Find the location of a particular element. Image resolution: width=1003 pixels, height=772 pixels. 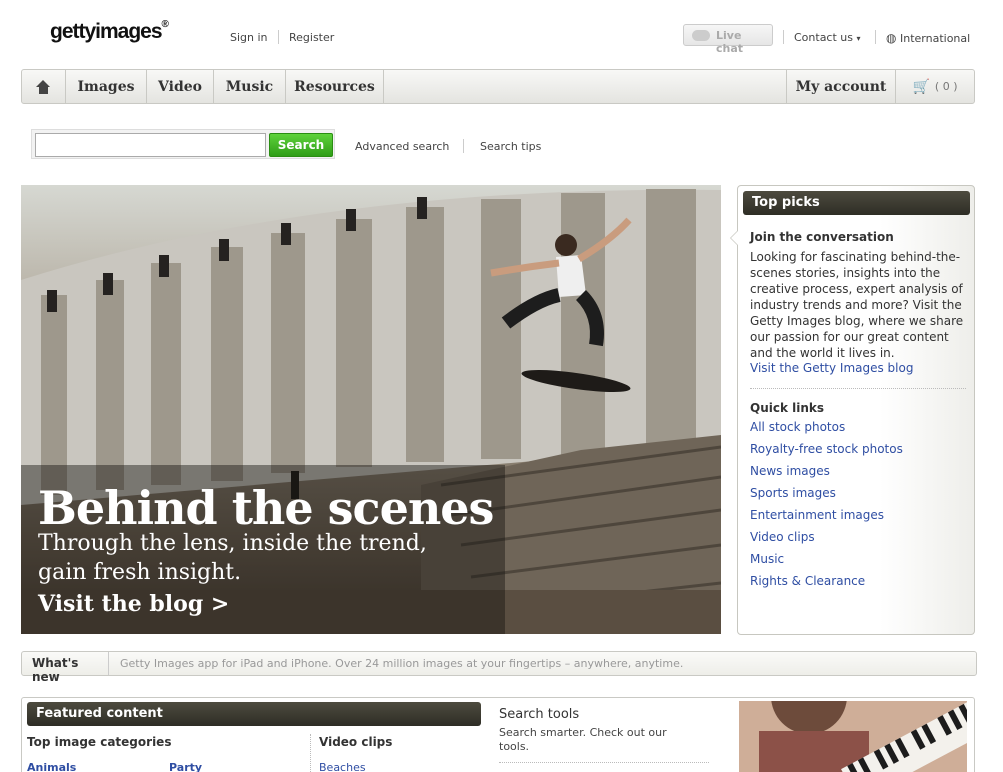

nav-video: Video is located at coordinates (180, 86).